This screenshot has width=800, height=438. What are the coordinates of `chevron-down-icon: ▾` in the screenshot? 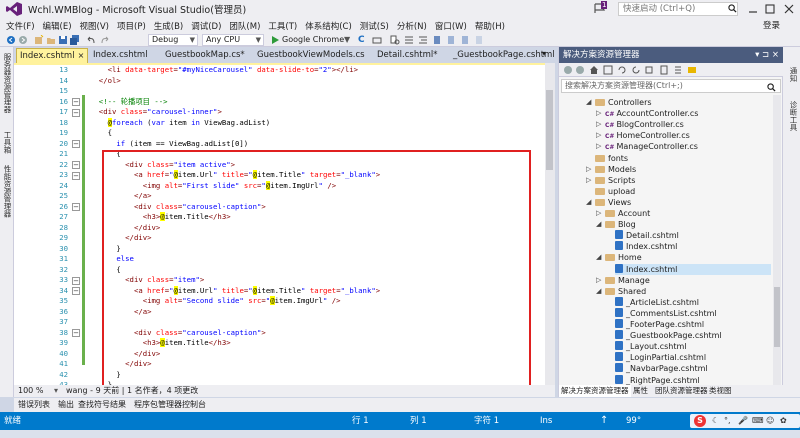 It's located at (56, 391).